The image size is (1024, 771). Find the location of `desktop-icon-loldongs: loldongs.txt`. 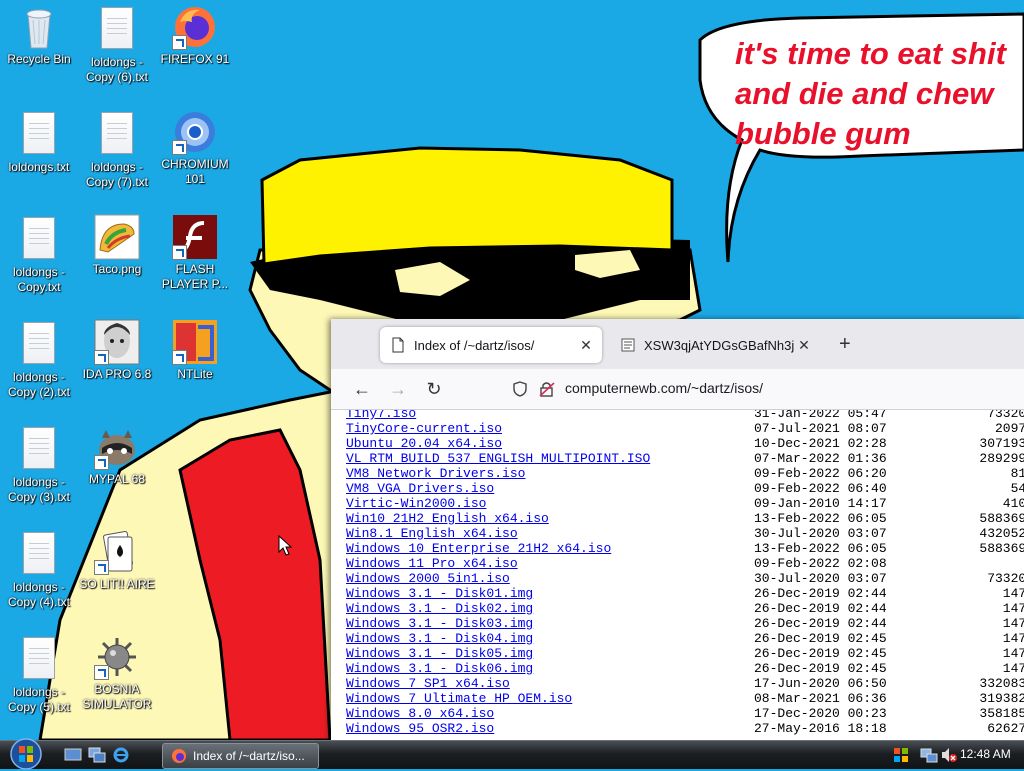

desktop-icon-loldongs: loldongs.txt is located at coordinates (39, 142).